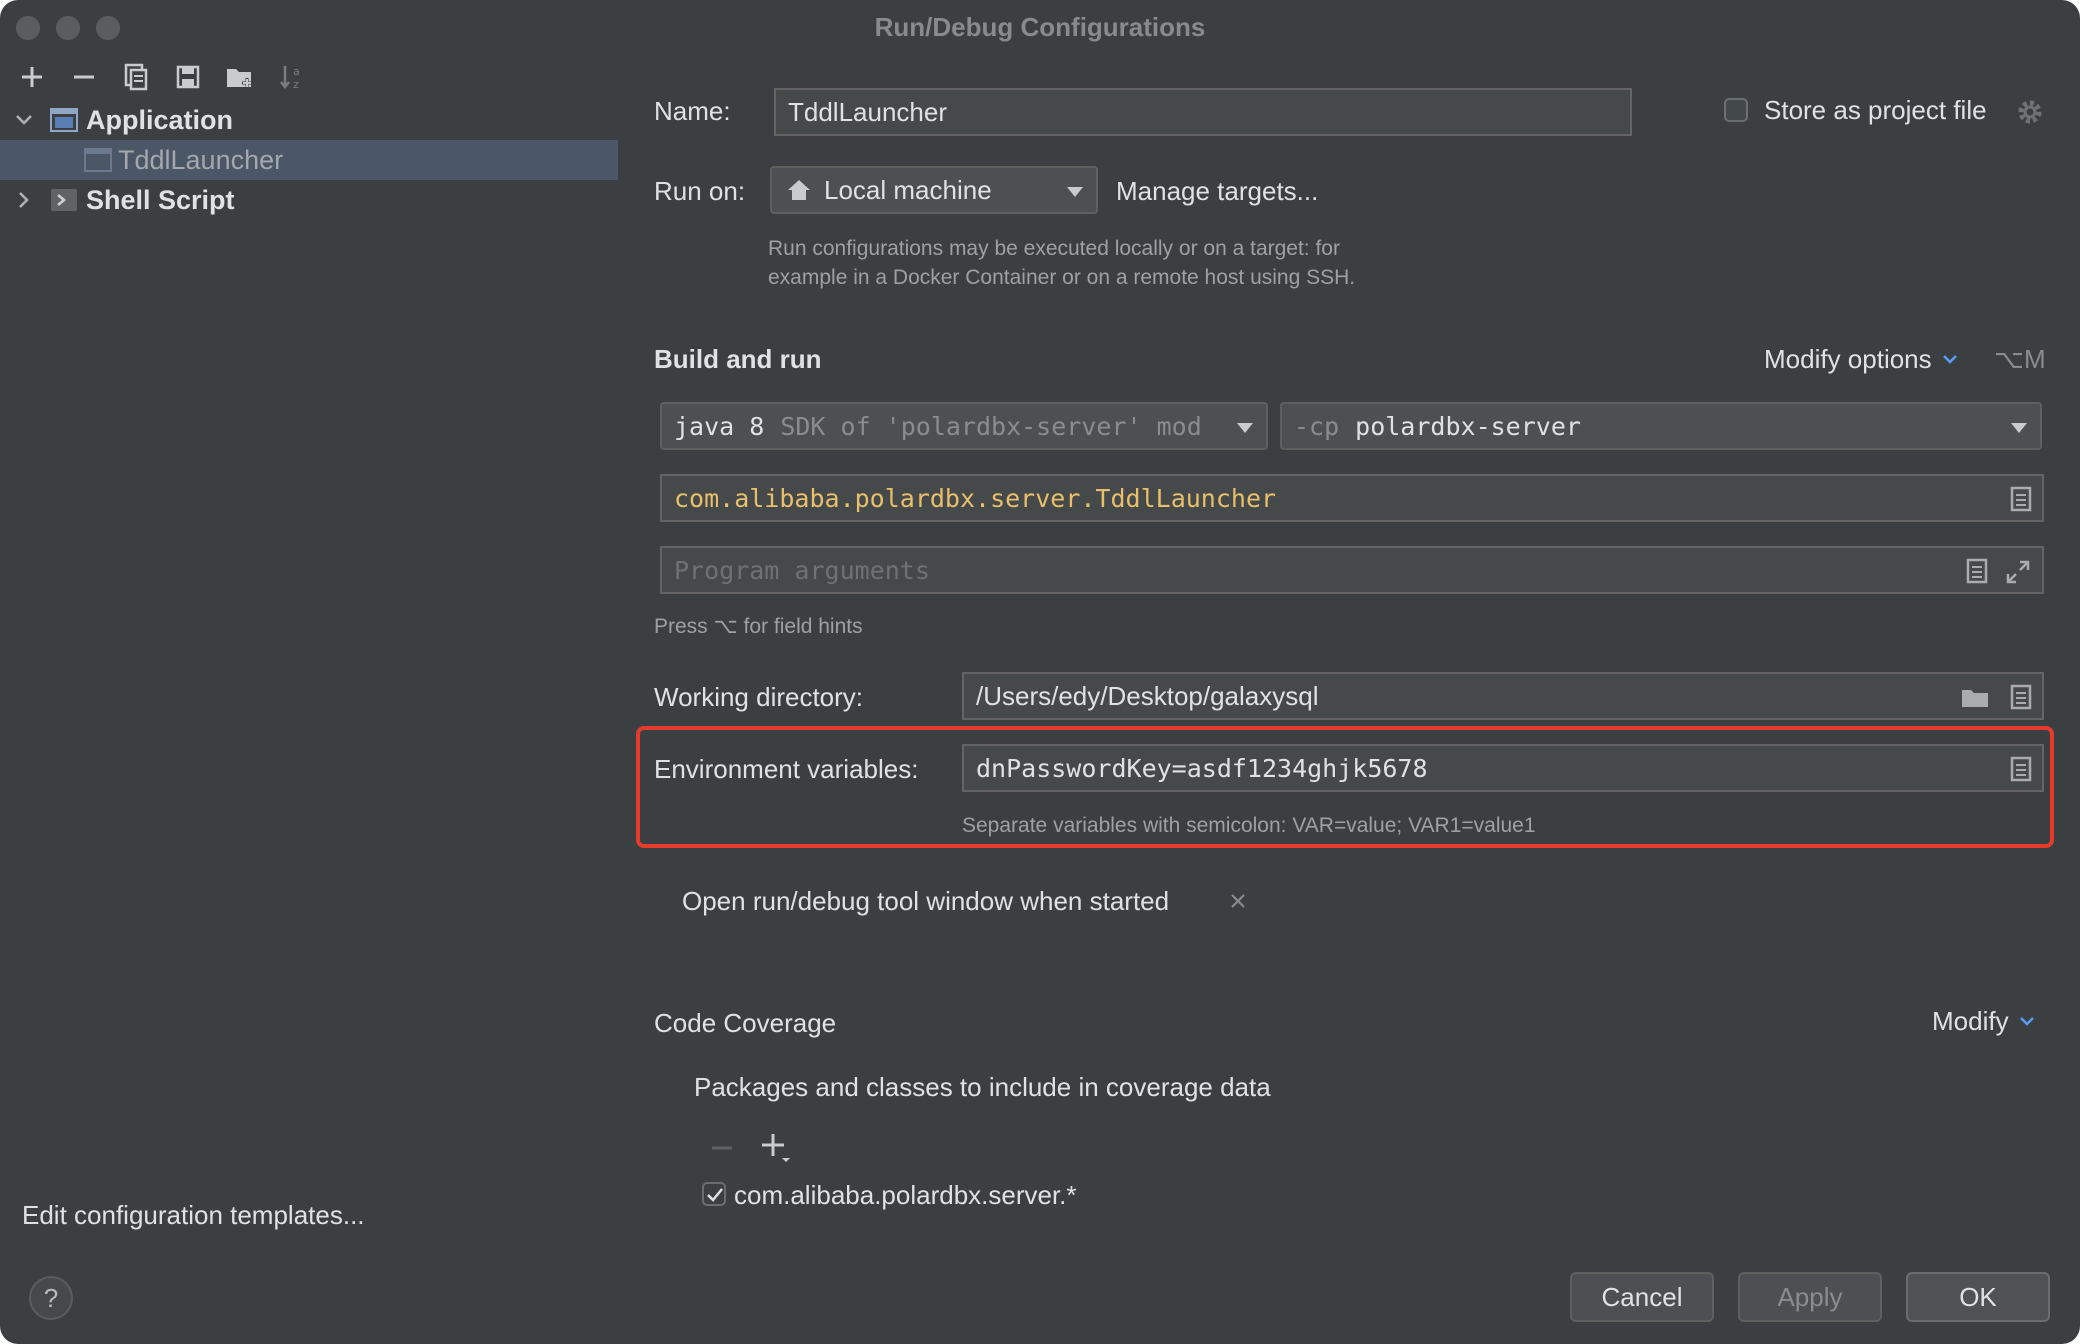  What do you see at coordinates (1503, 696) in the screenshot?
I see `working-directory-input: /Users/edy/Desktop/galaxysql` at bounding box center [1503, 696].